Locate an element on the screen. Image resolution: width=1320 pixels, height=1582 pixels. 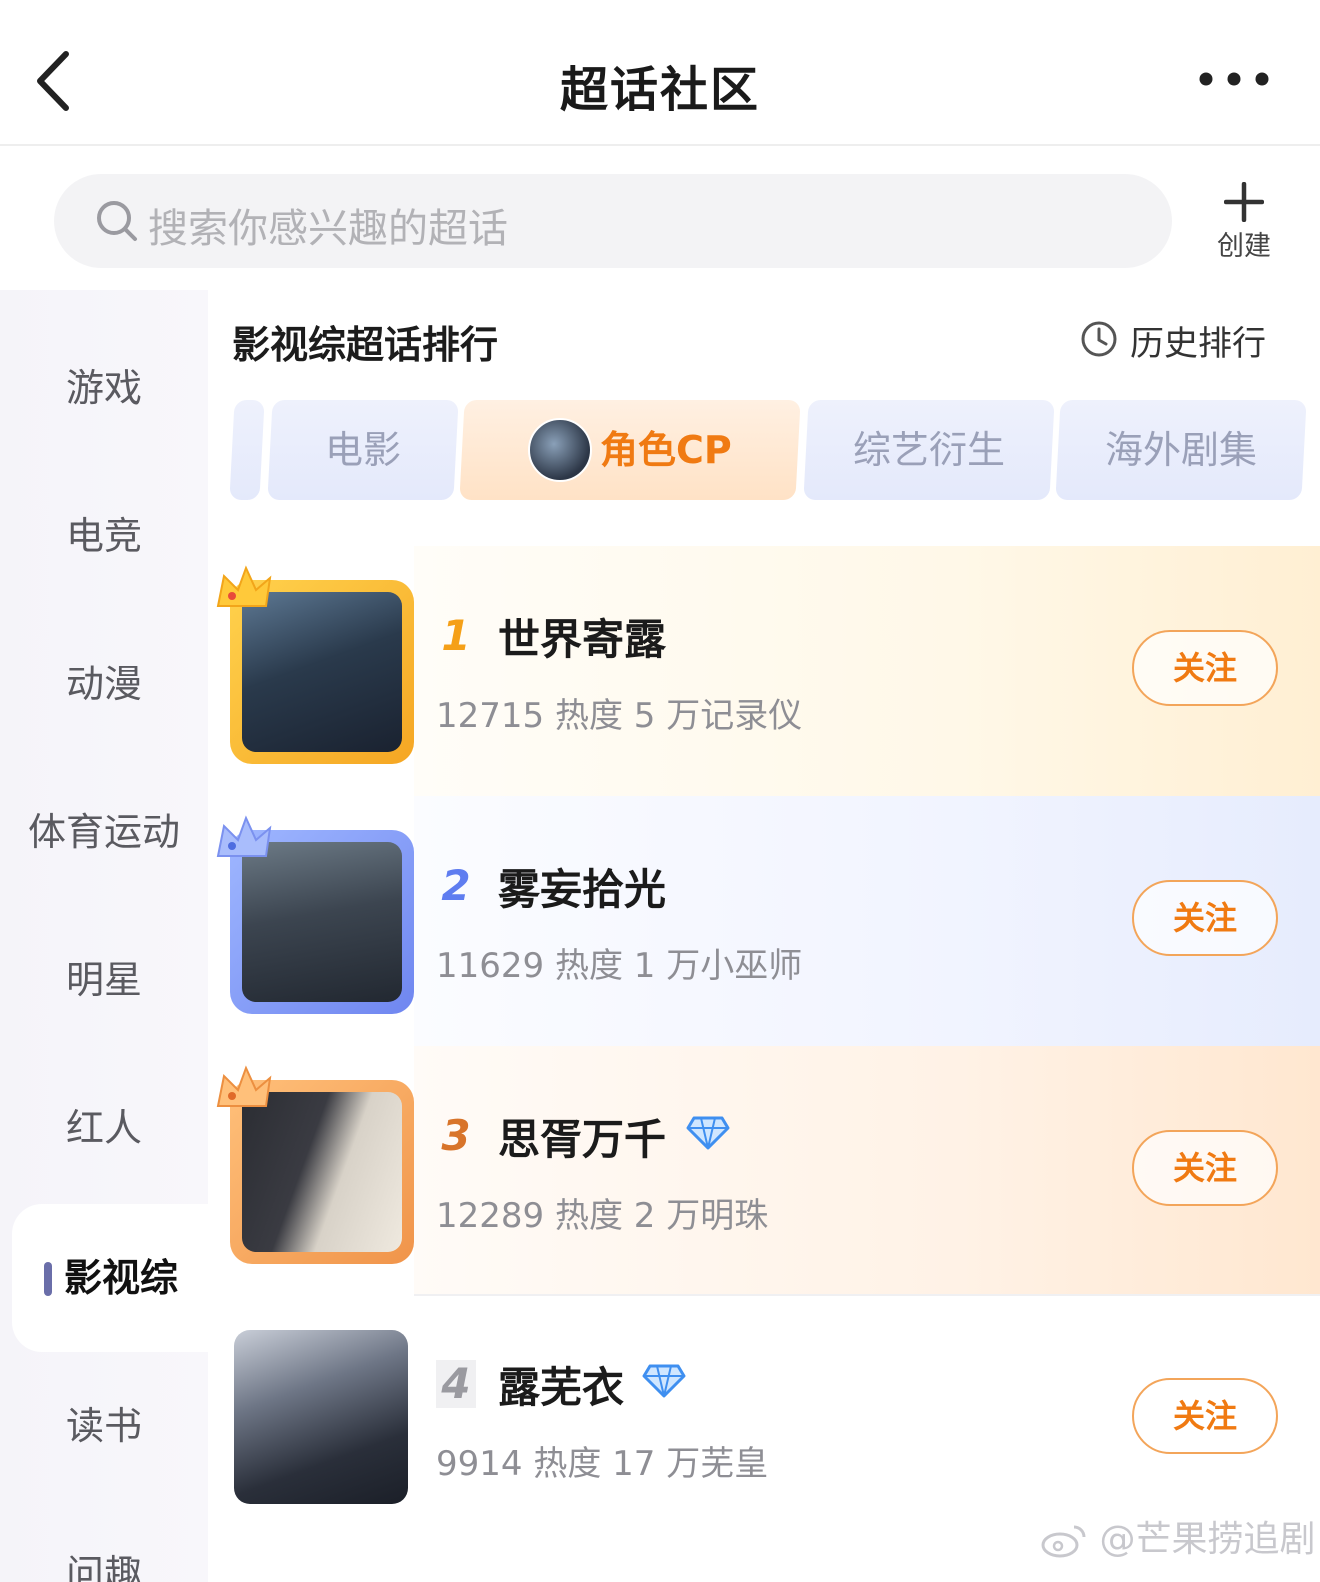
sidebar-item-film-tv: 影视综 is located at coordinates (110, 1278).